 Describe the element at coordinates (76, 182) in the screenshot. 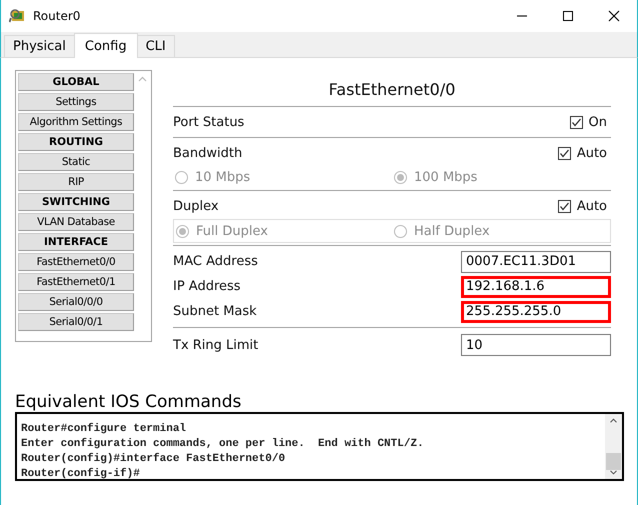

I see `sidebar-item: RIP` at that location.